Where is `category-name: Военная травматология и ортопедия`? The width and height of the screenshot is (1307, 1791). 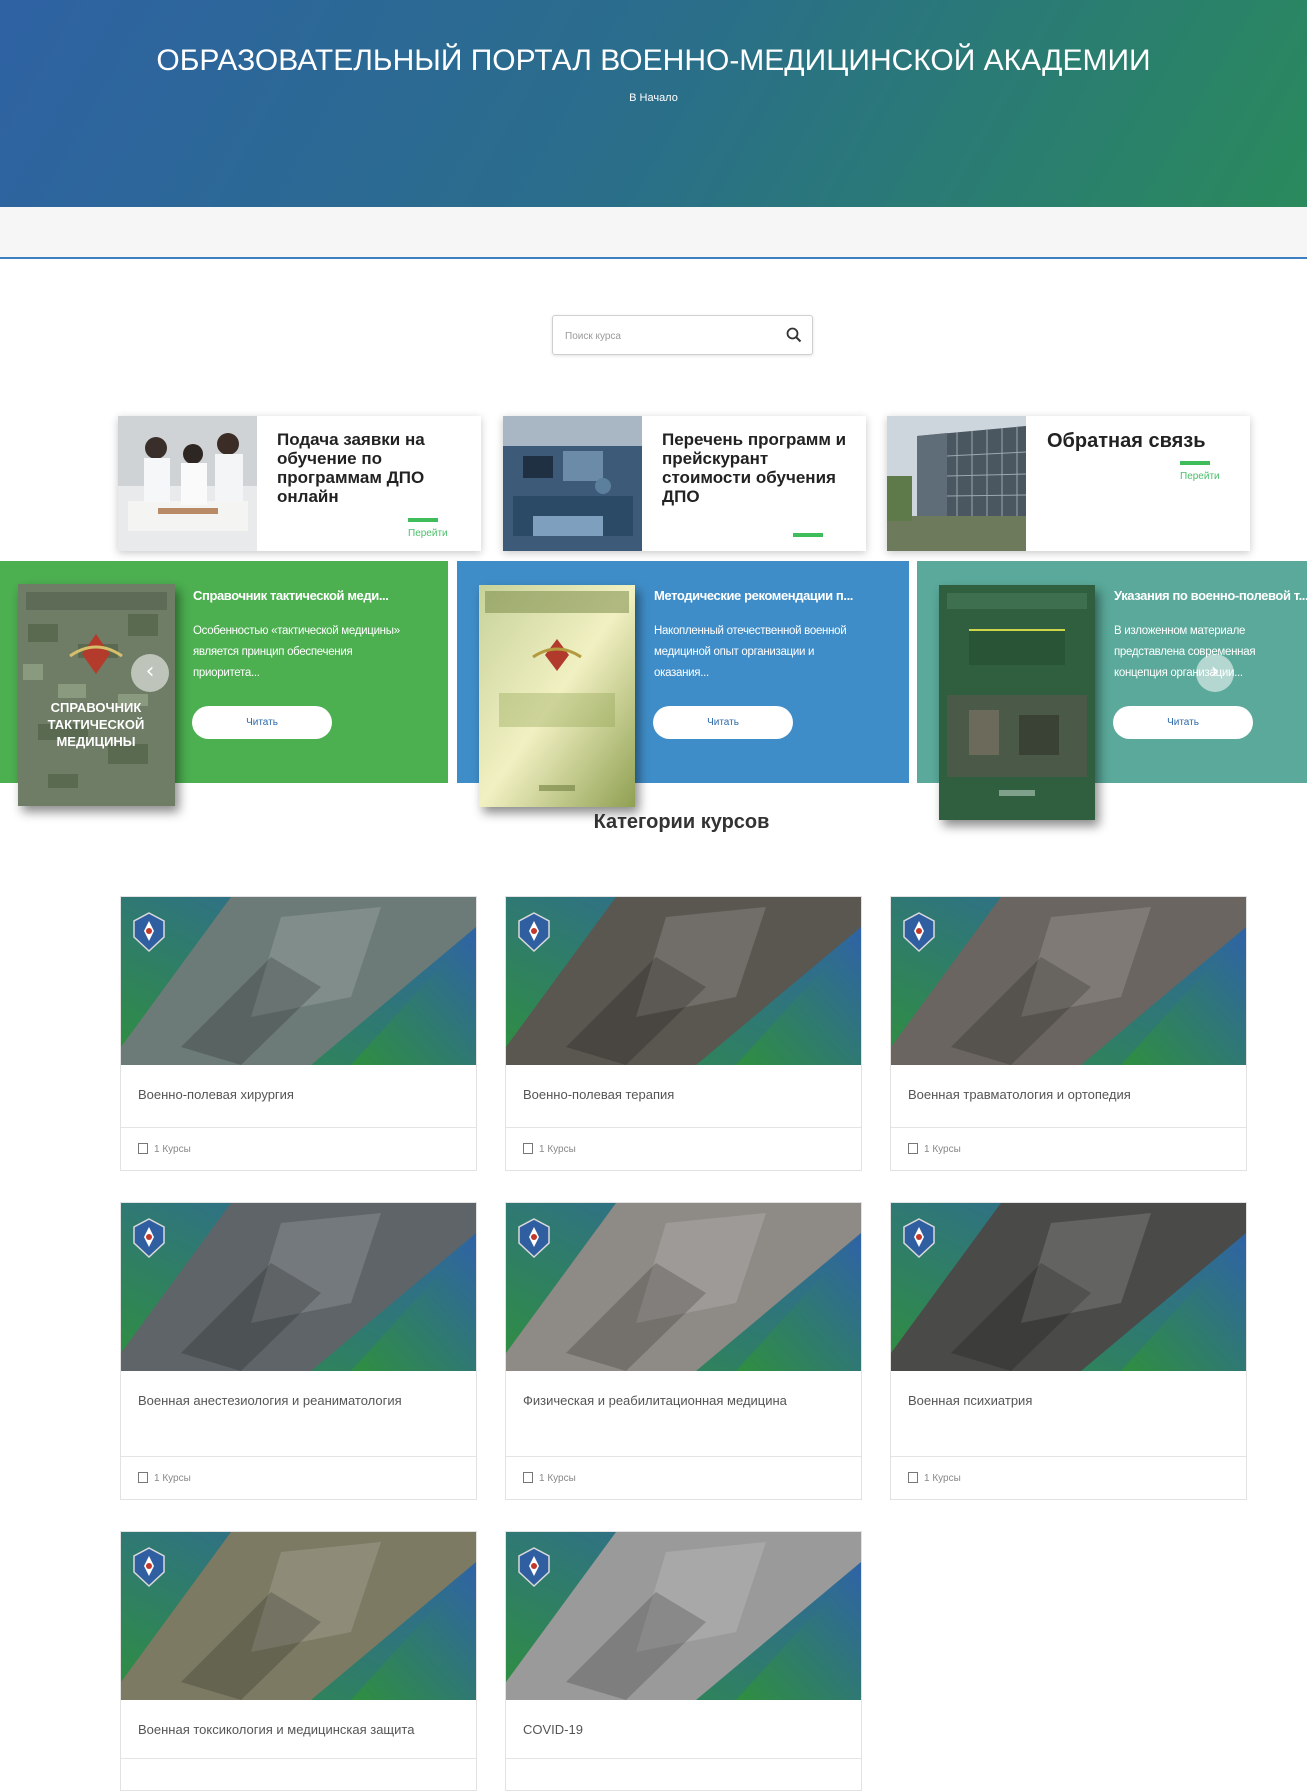 category-name: Военная травматология и ортопедия is located at coordinates (1019, 1094).